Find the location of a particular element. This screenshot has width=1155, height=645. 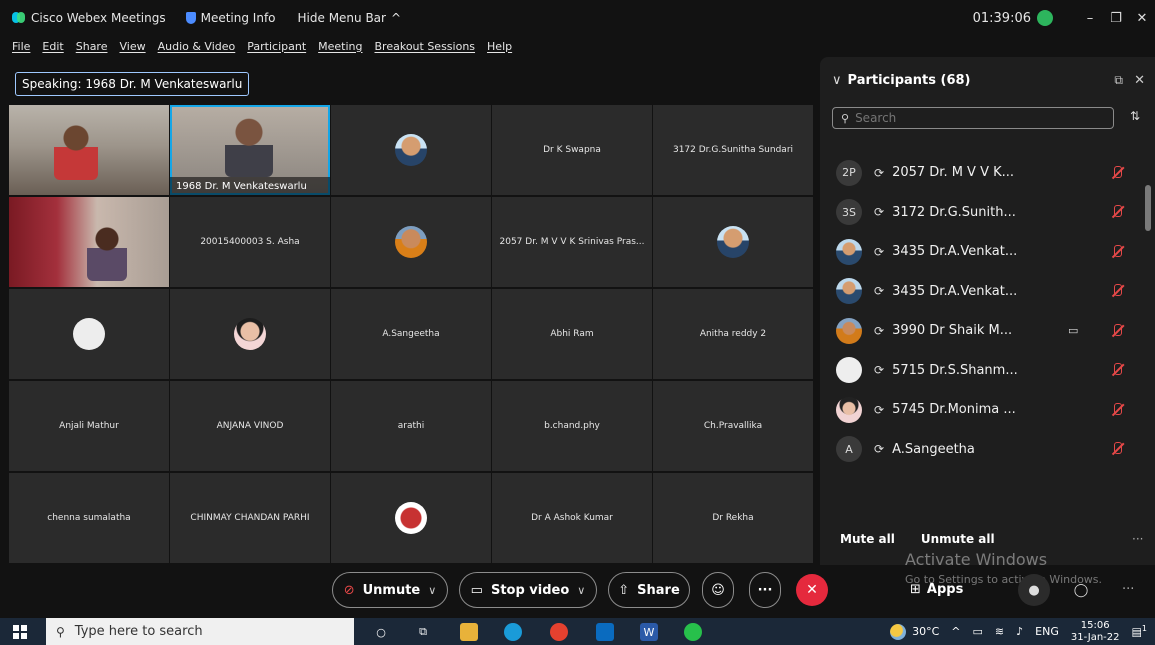

video-tile: Ch.Pravallika is located at coordinates (733, 426).